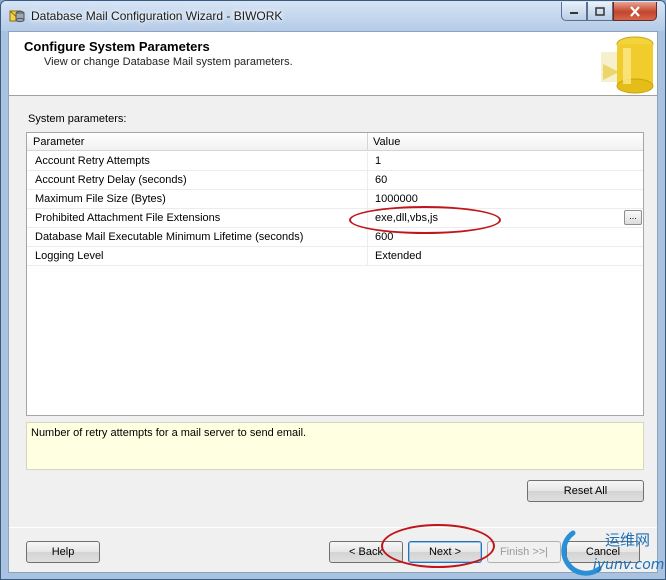 Image resolution: width=666 pixels, height=580 pixels. I want to click on parameter-value: 1000000, so click(396, 199).